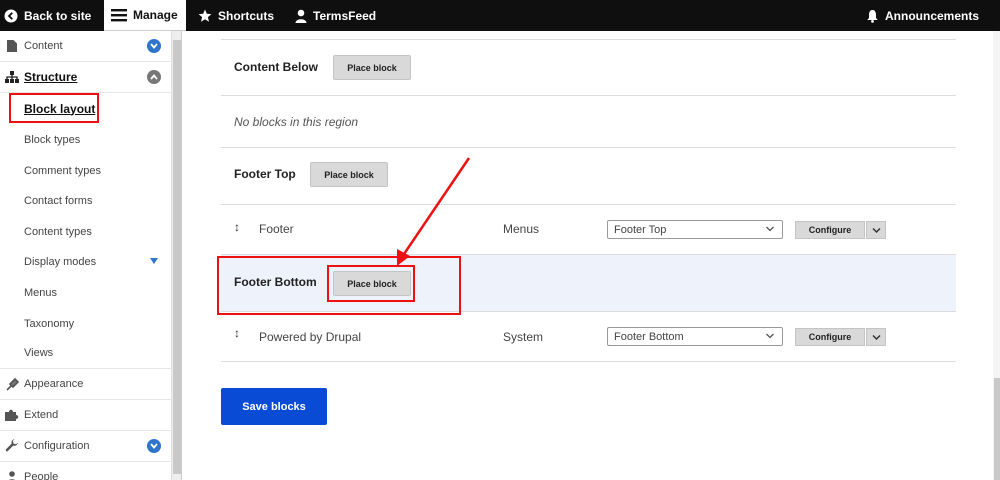 Image resolution: width=1000 pixels, height=480 pixels. Describe the element at coordinates (434, 211) in the screenshot. I see `annotation-arrow` at that location.